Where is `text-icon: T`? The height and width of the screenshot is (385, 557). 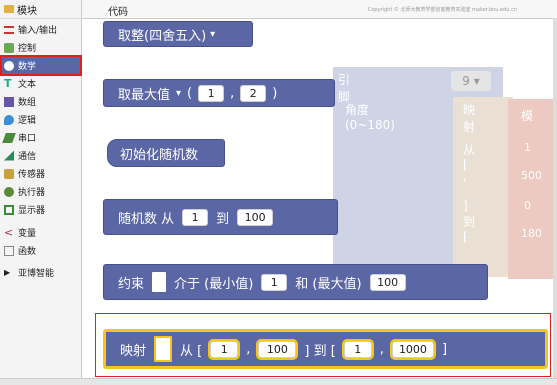 text-icon: T is located at coordinates (8, 83).